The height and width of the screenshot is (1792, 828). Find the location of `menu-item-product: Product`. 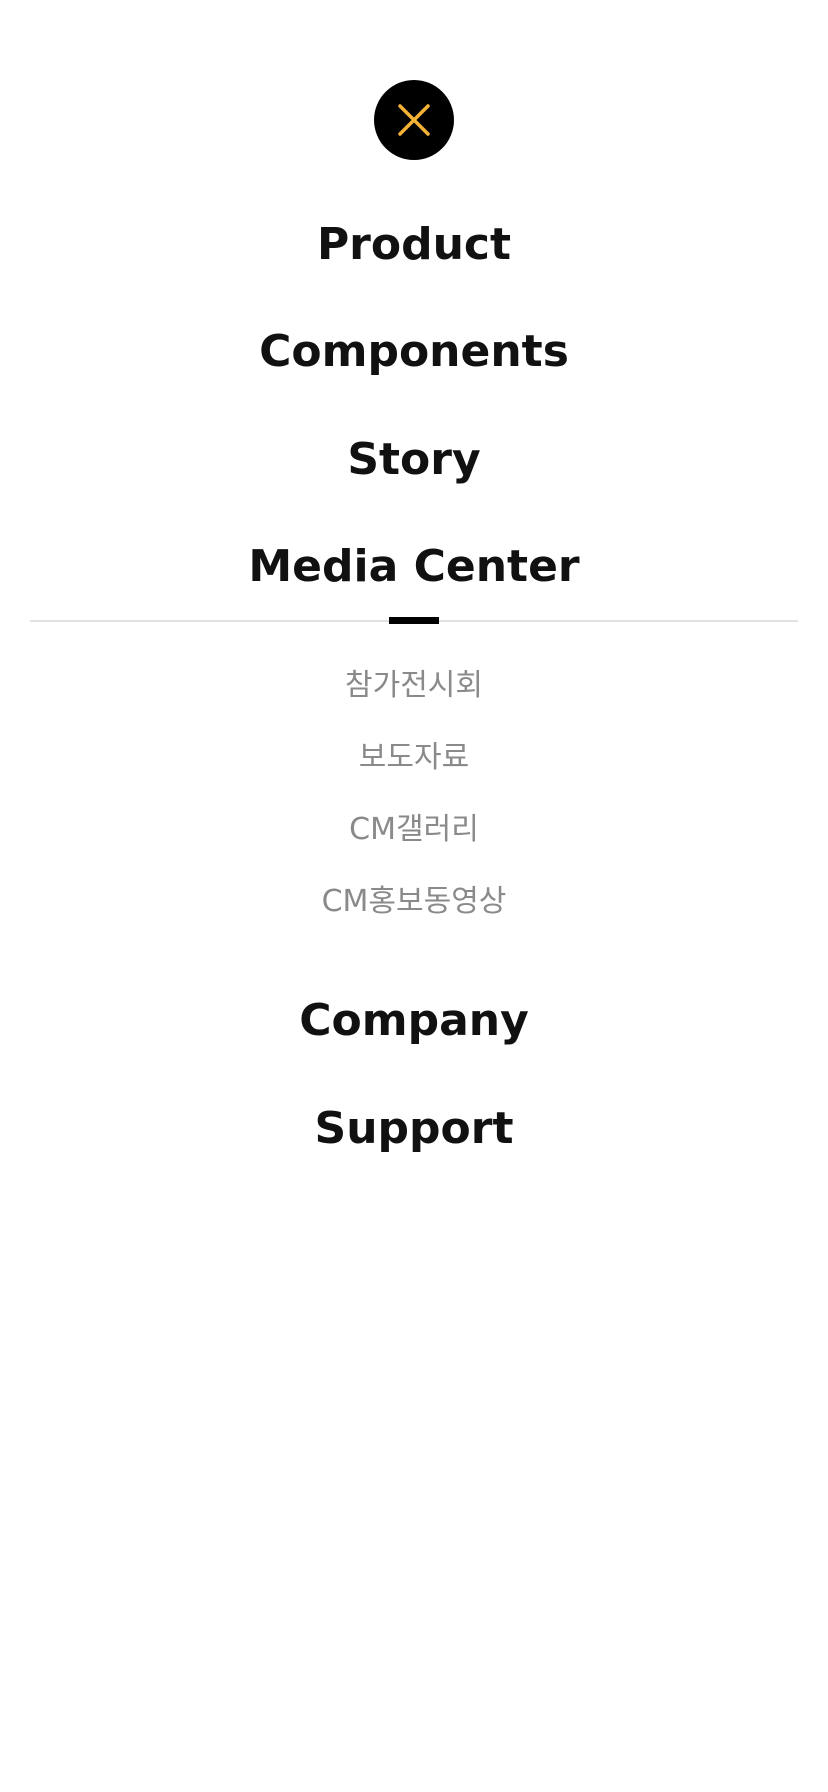

menu-item-product: Product is located at coordinates (414, 245).